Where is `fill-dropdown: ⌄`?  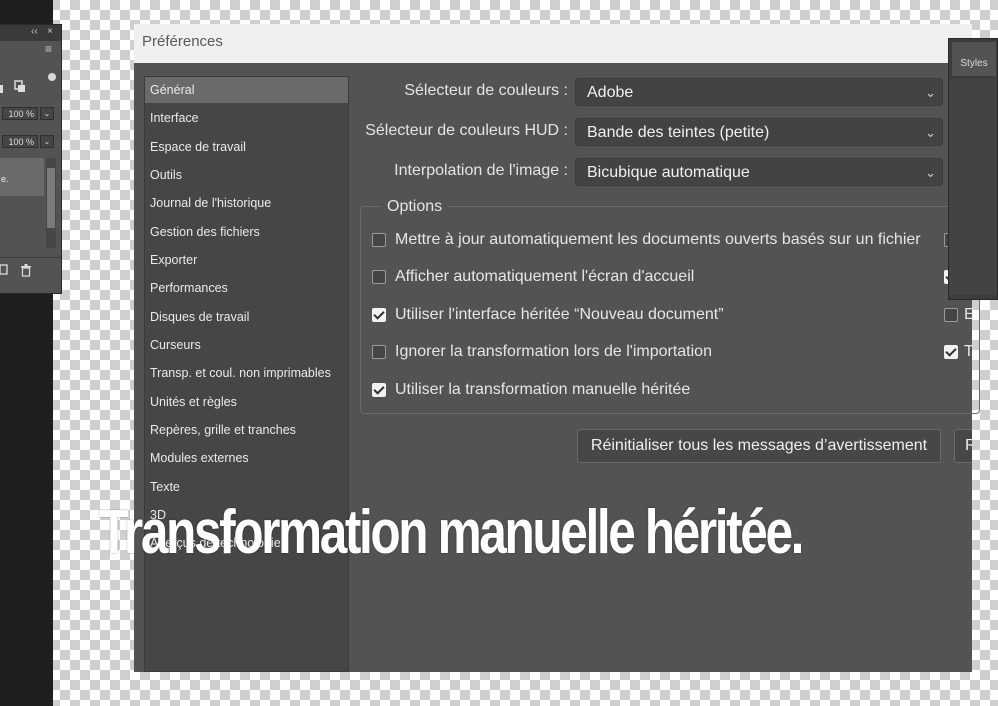 fill-dropdown: ⌄ is located at coordinates (47, 141).